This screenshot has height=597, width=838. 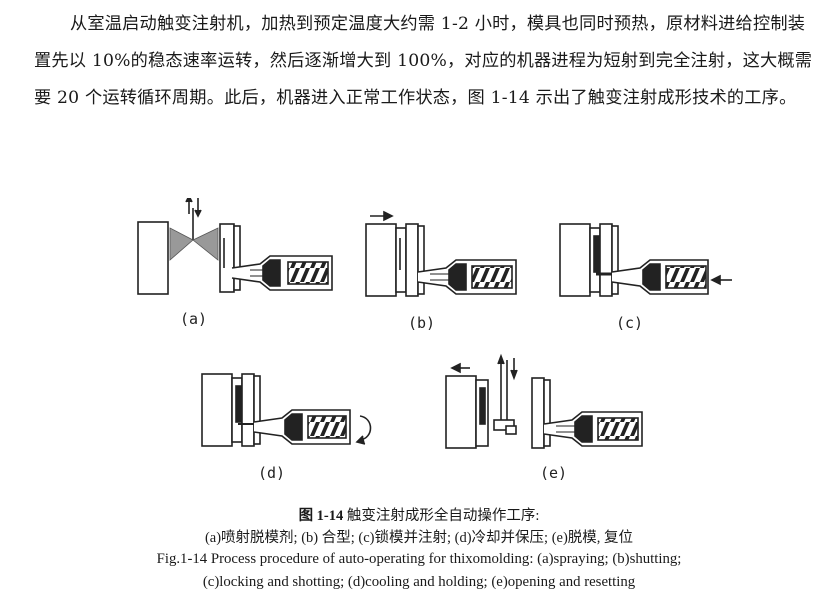 I want to click on screw, so click(x=308, y=273).